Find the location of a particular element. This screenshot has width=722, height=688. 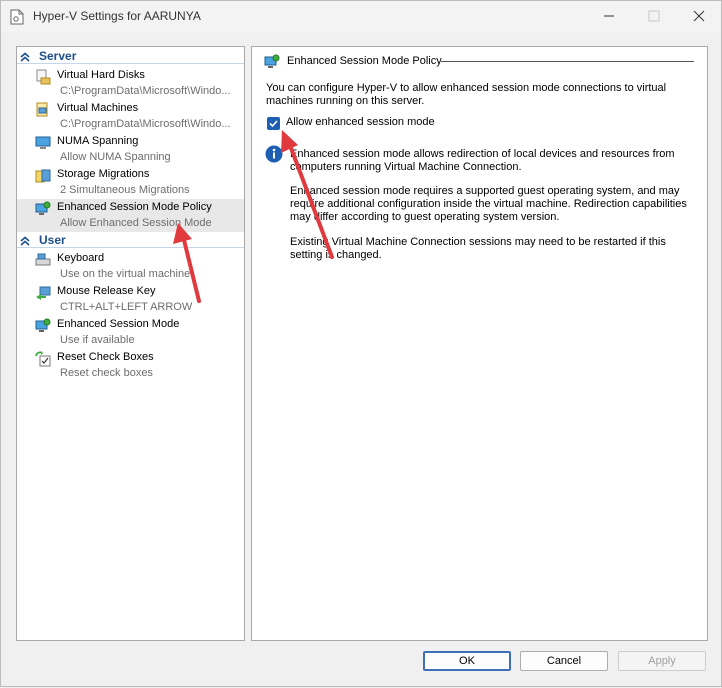

category-label: User is located at coordinates (52, 240).